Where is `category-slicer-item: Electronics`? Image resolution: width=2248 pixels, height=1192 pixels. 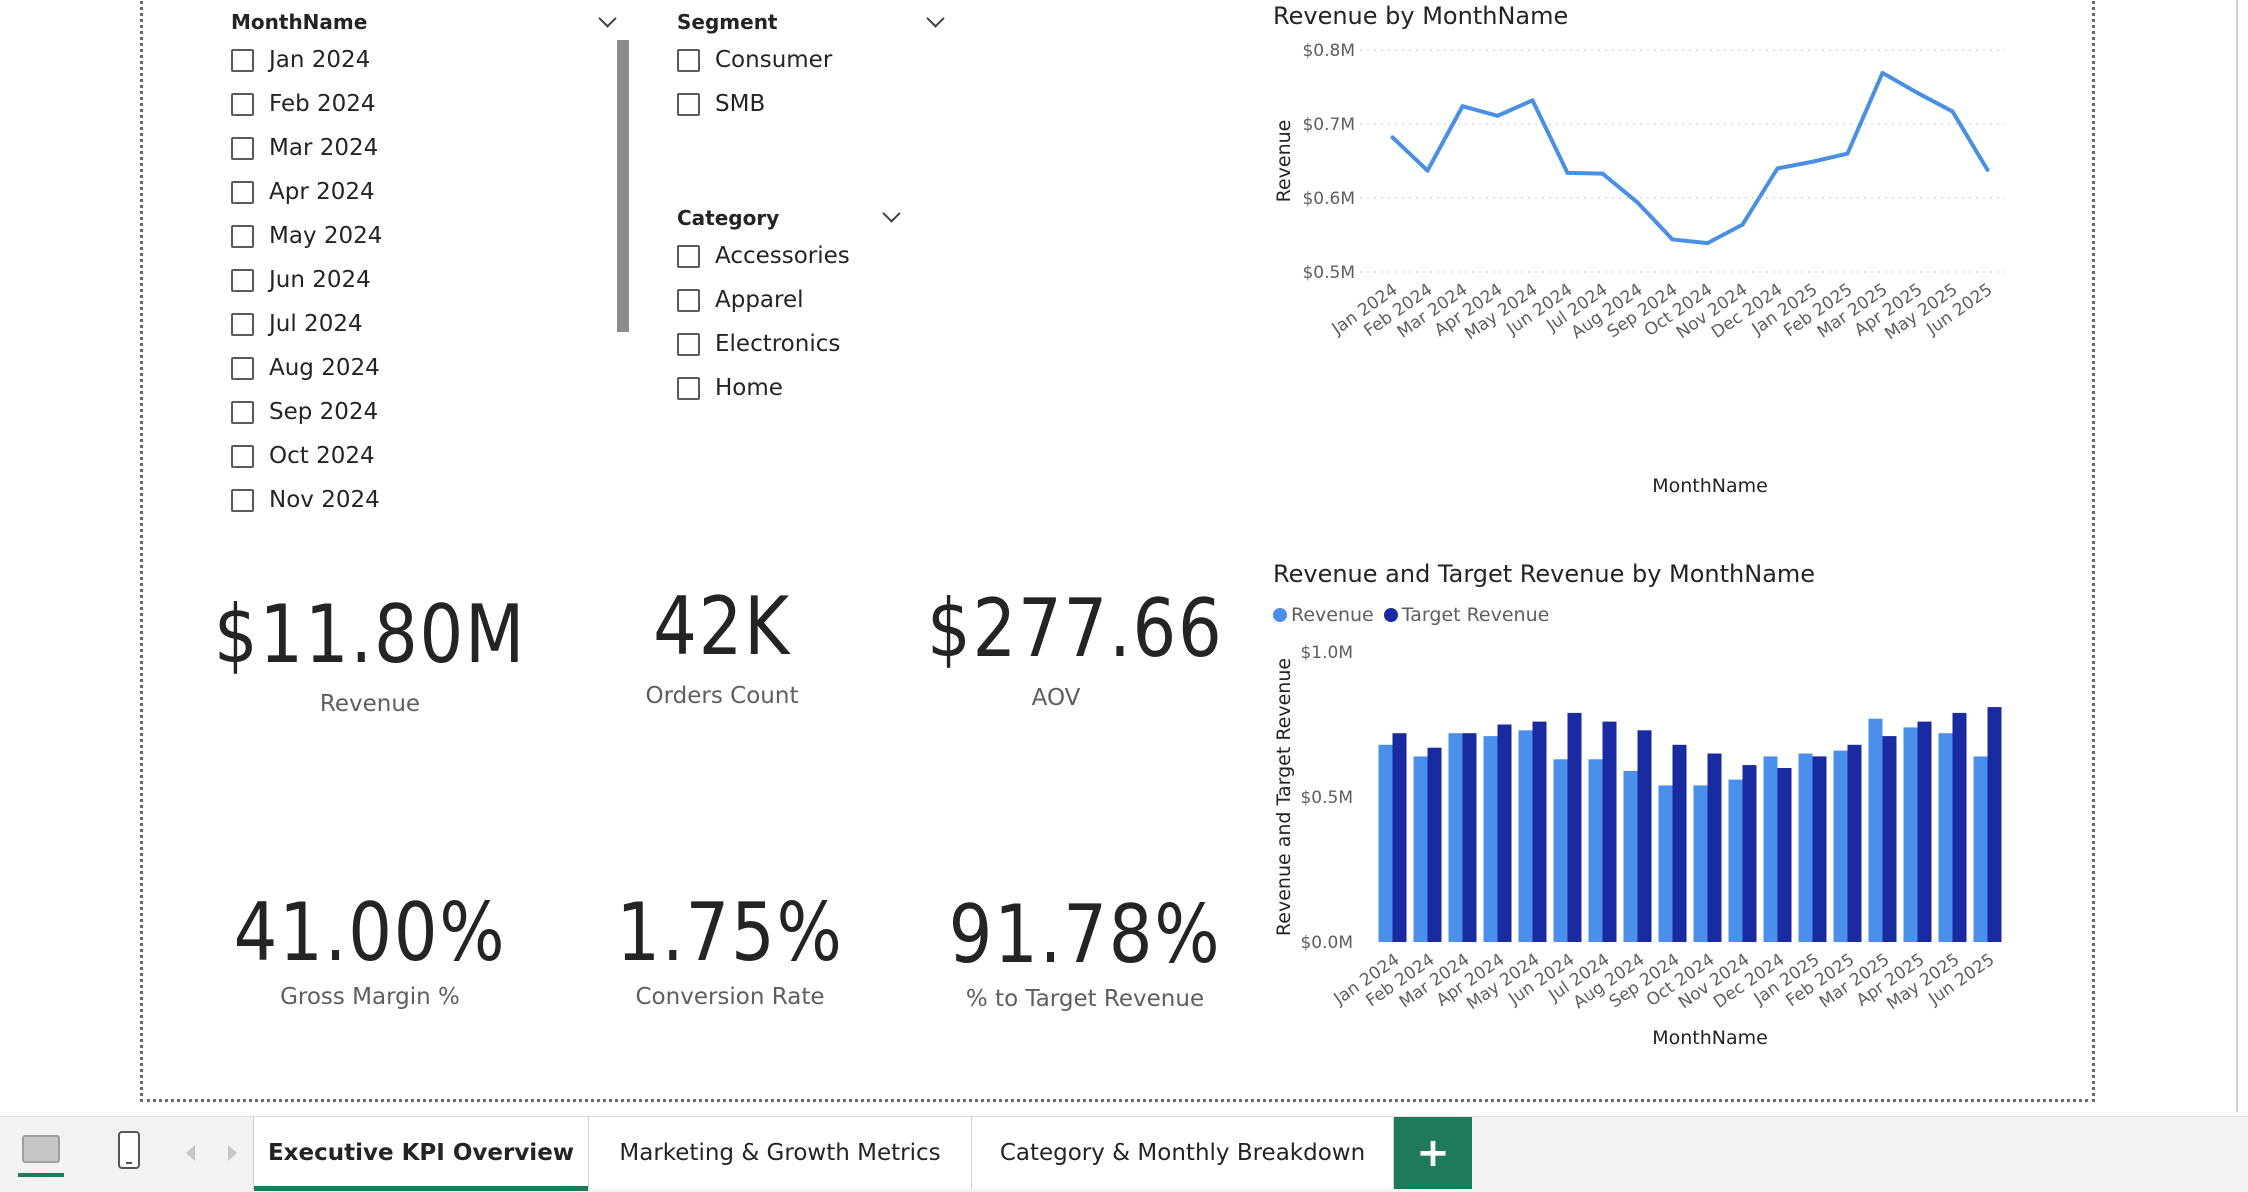
category-slicer-item: Electronics is located at coordinates (758, 344).